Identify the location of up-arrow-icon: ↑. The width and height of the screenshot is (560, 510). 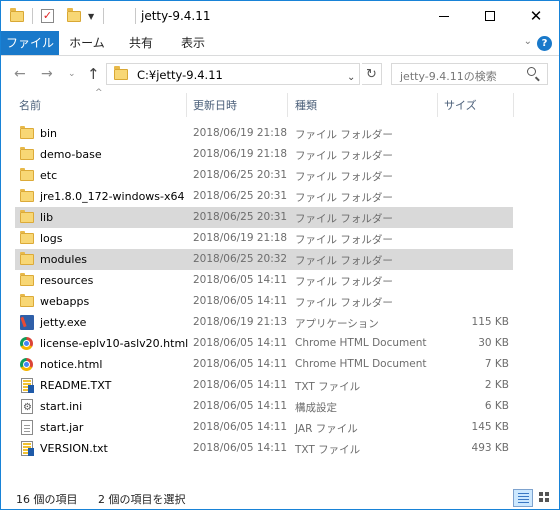
(93, 74).